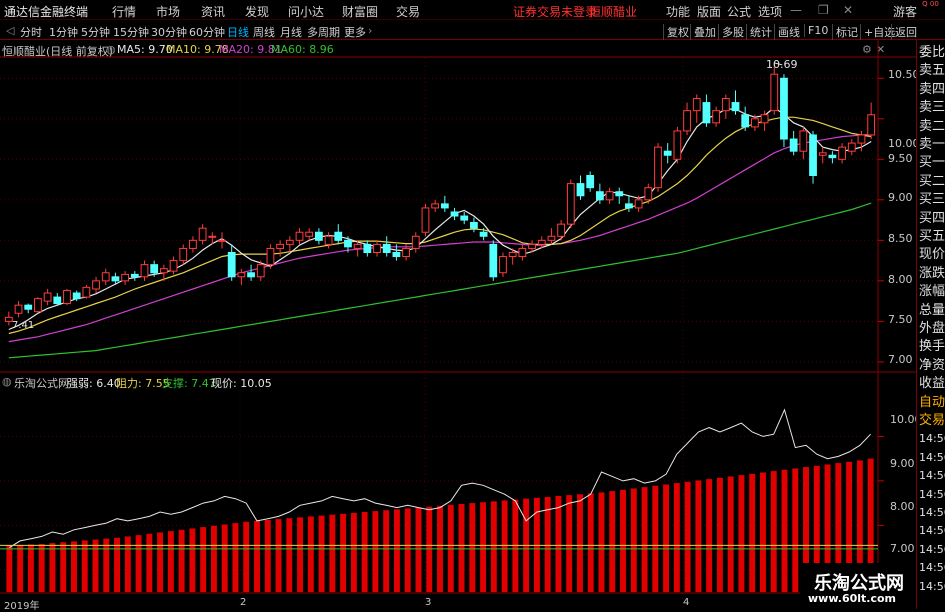 This screenshot has width=945, height=612. What do you see at coordinates (264, 32) in the screenshot?
I see `tab-weekly: 周线` at bounding box center [264, 32].